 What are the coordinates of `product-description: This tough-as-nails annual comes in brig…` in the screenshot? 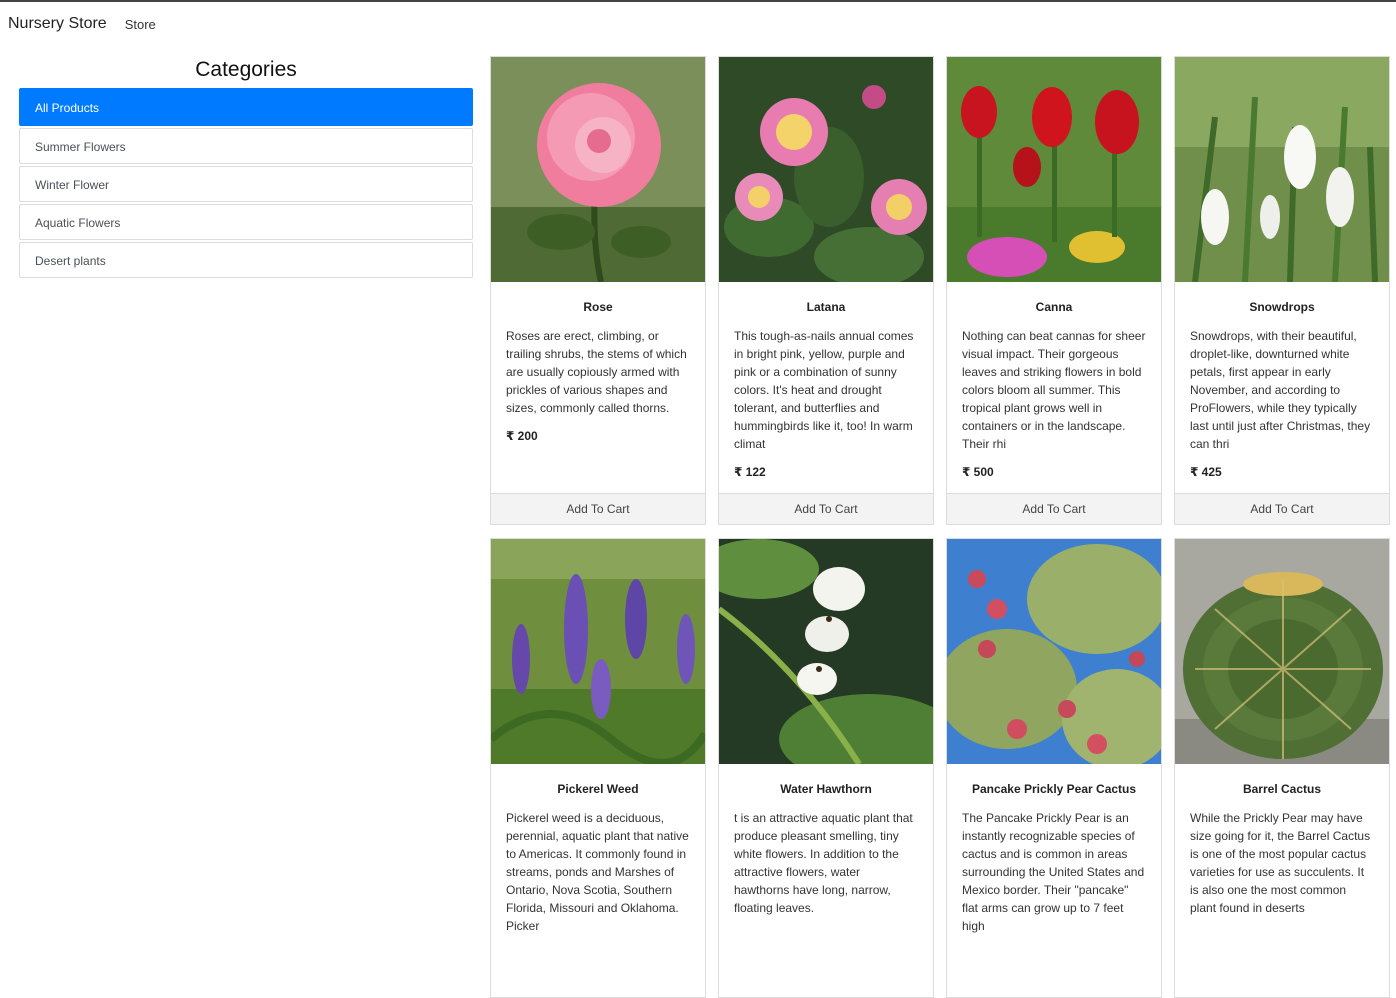 It's located at (824, 390).